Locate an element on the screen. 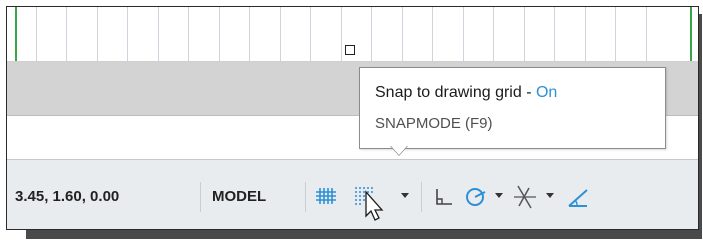 This screenshot has width=703, height=245. pickbox-cursor is located at coordinates (350, 50).